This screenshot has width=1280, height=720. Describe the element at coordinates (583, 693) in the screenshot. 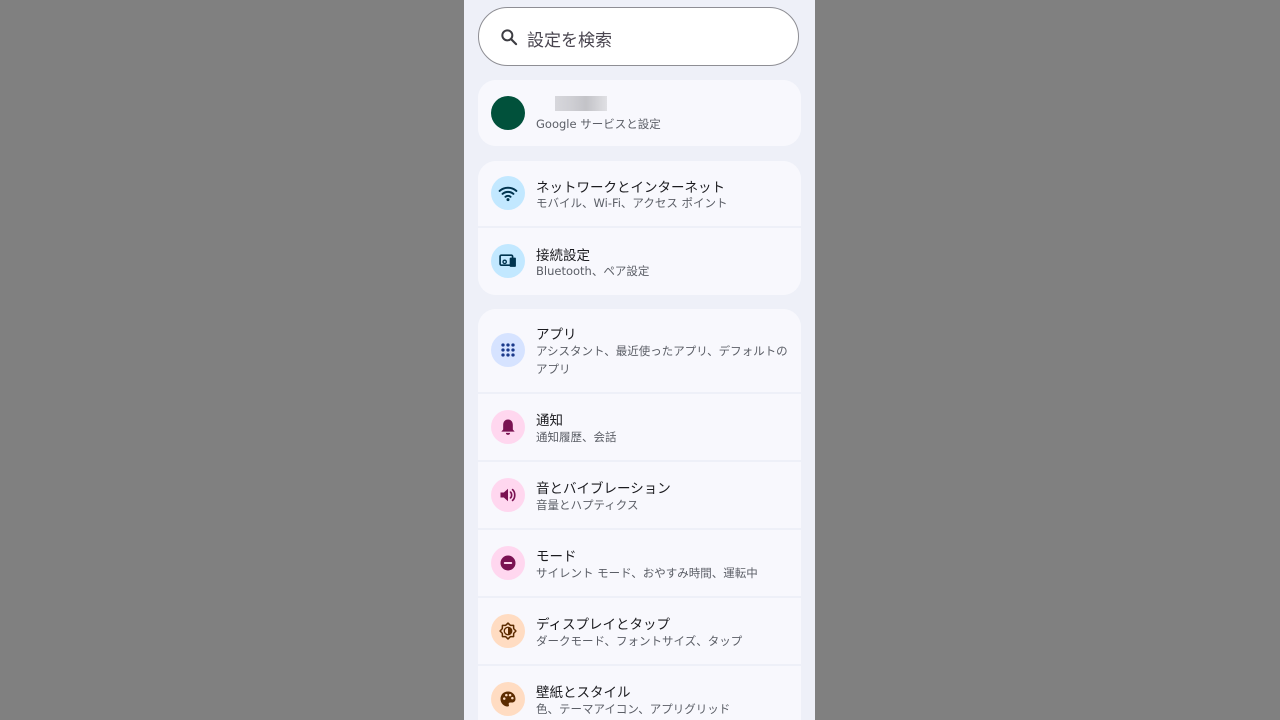

I see `settings-item-title: 壁紙とスタイル` at that location.